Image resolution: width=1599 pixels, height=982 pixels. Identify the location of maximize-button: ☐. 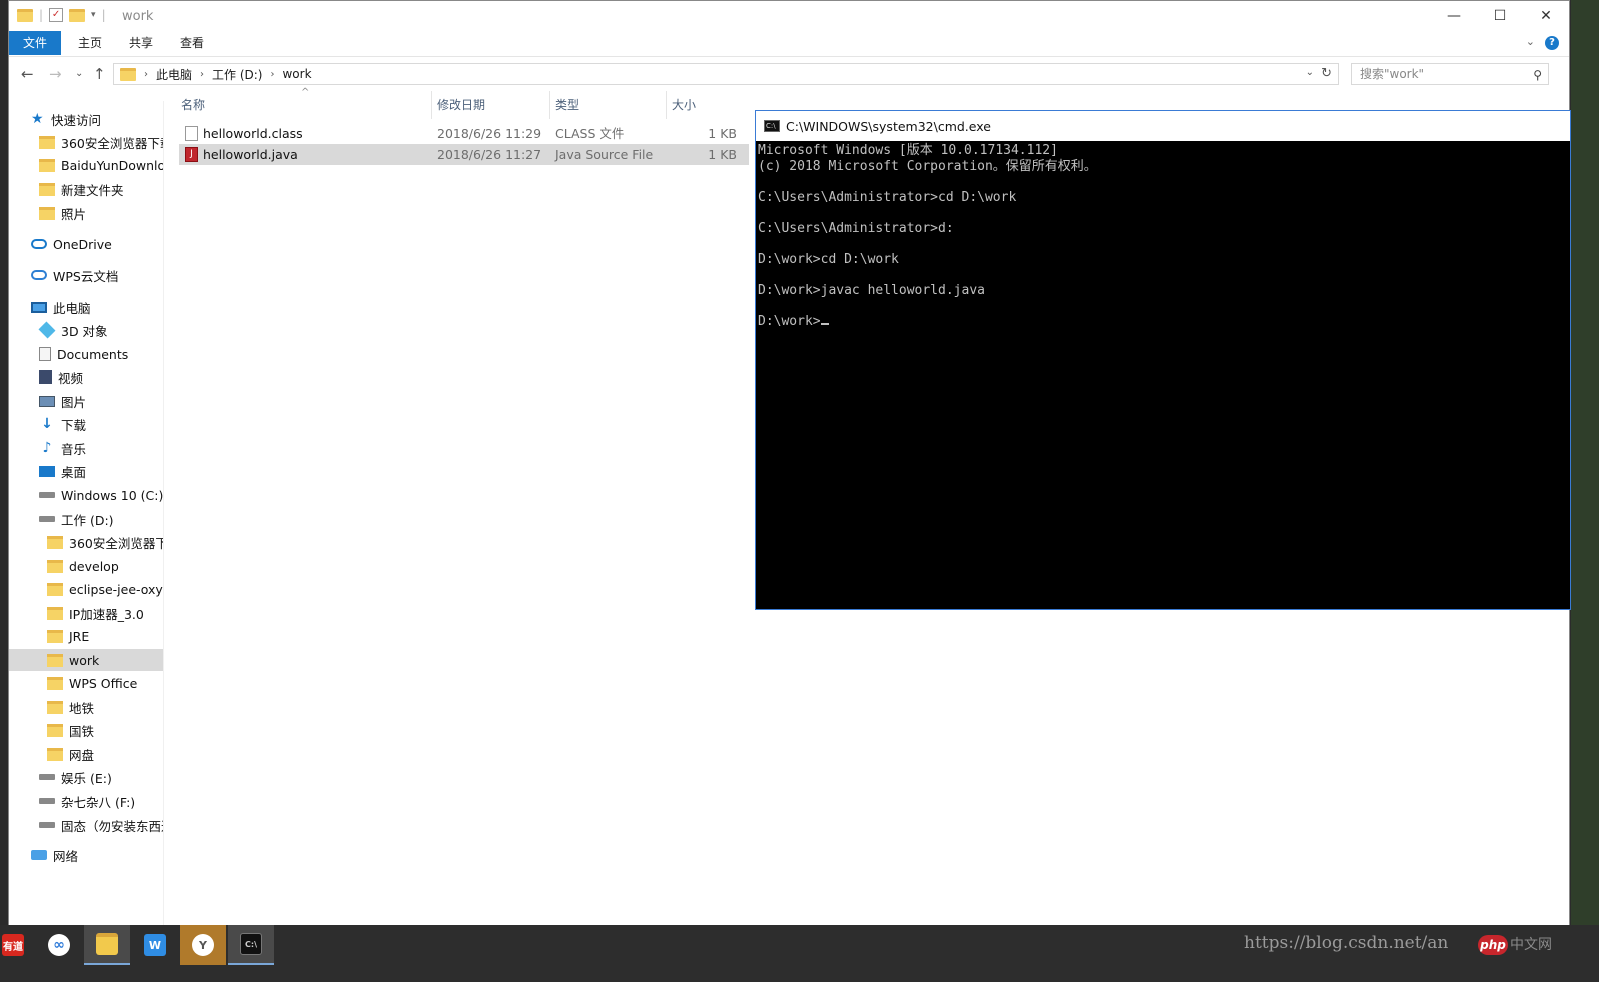
(1500, 16).